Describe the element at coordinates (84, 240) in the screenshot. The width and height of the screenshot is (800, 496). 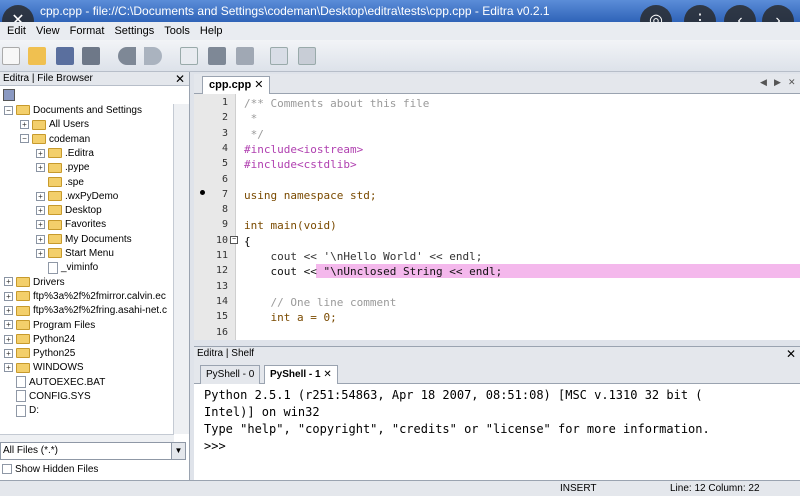
I see `tree-item: + My Documents` at that location.